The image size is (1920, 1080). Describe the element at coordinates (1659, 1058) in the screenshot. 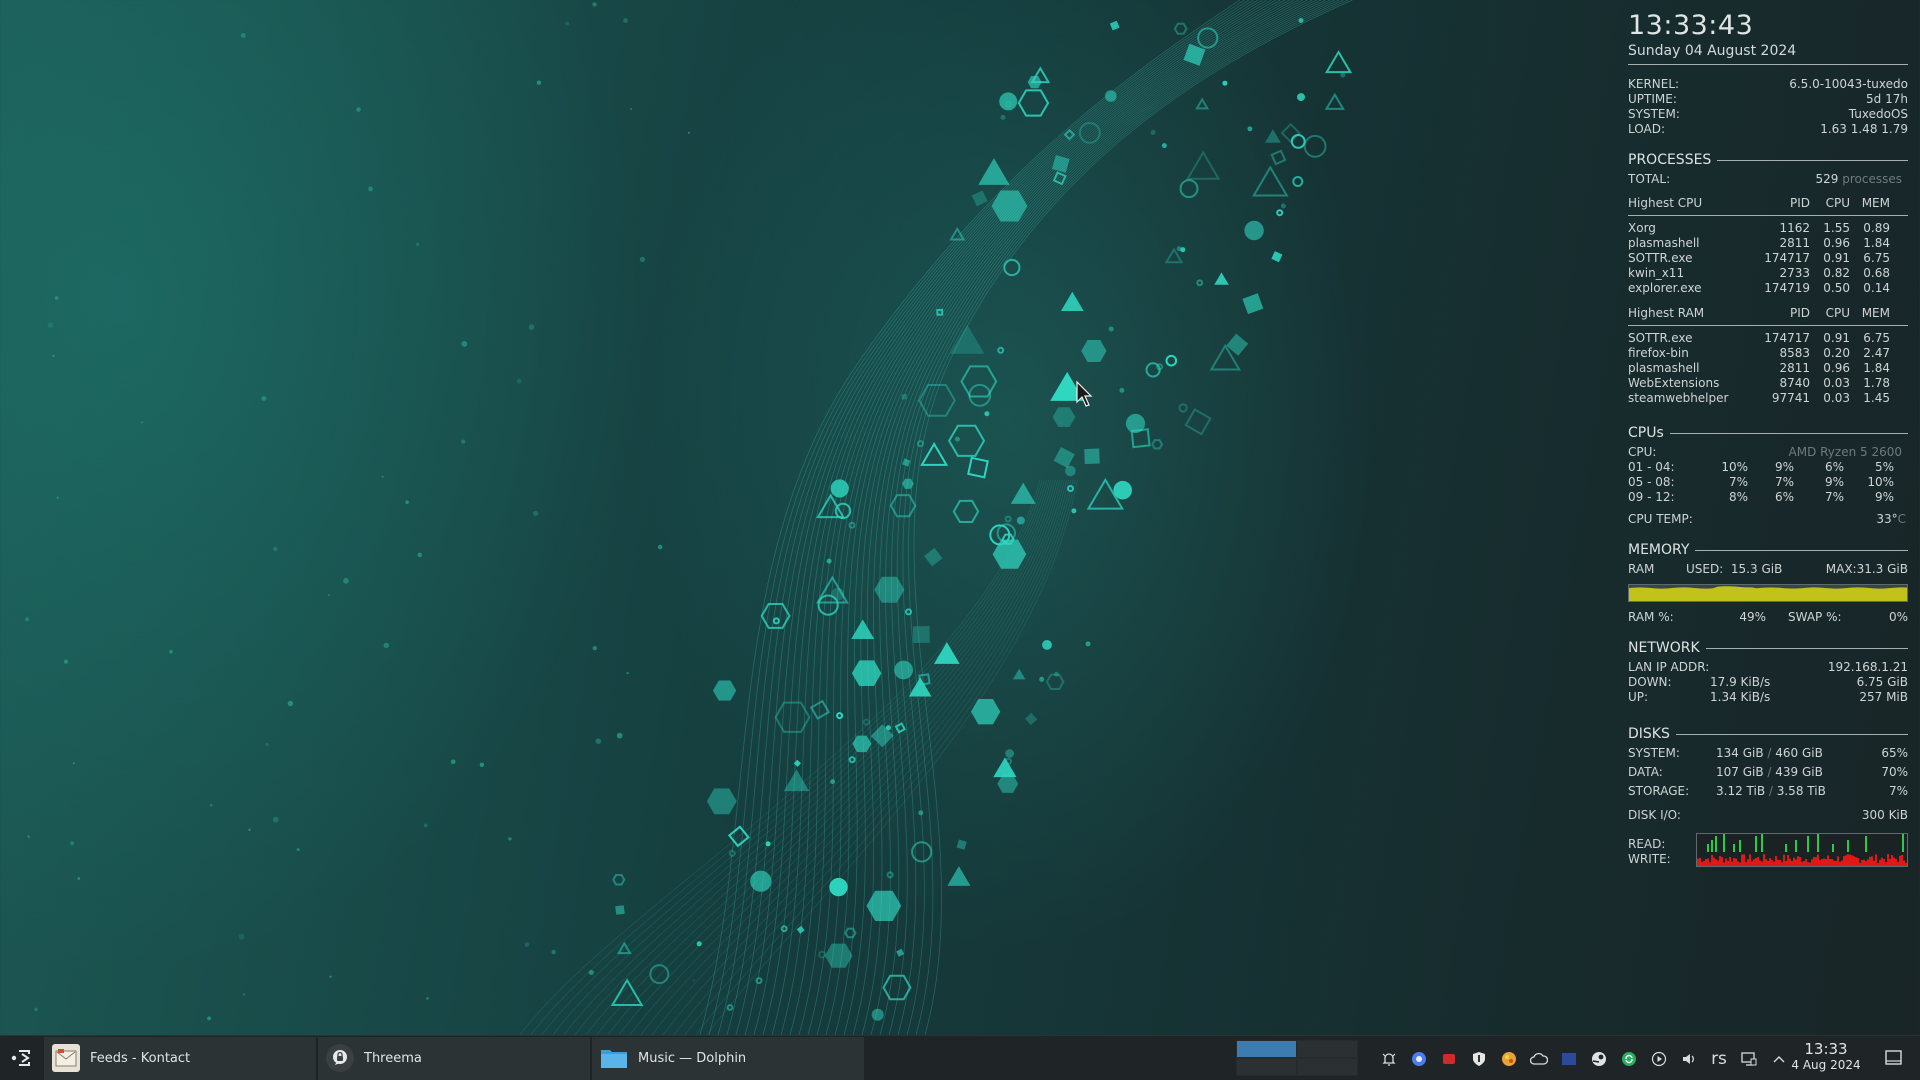

I see `media-play-icon` at that location.